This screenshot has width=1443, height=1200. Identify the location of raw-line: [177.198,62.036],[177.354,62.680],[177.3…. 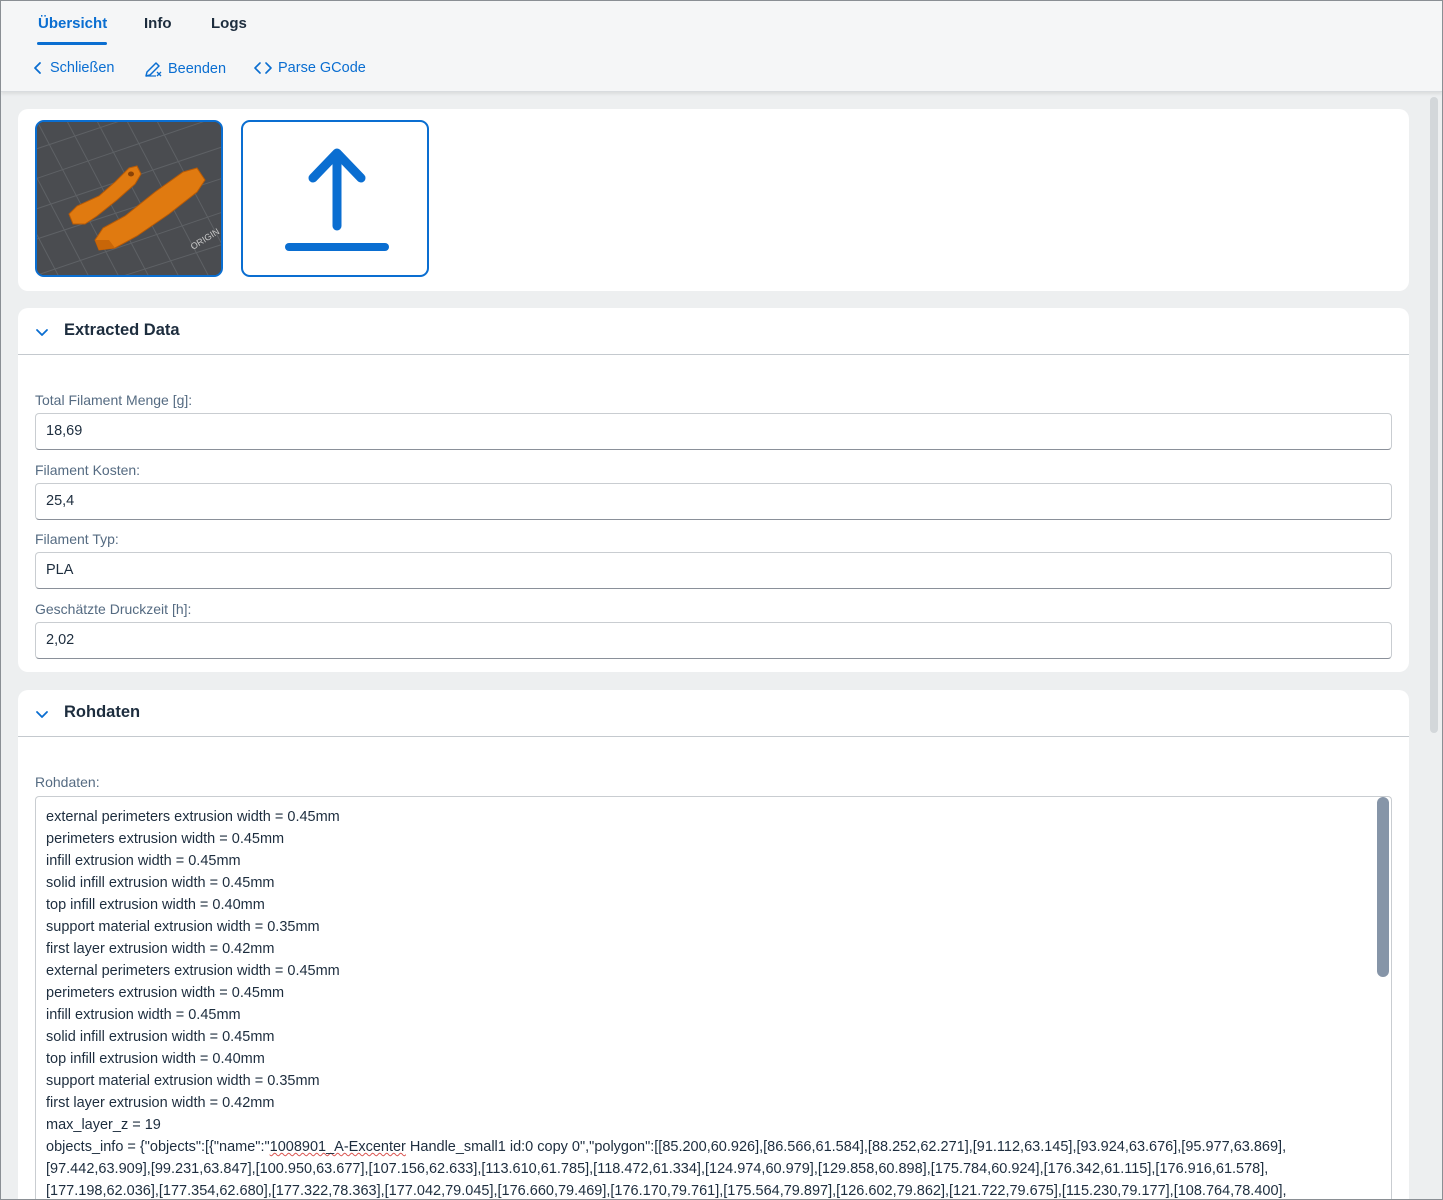
(666, 1191).